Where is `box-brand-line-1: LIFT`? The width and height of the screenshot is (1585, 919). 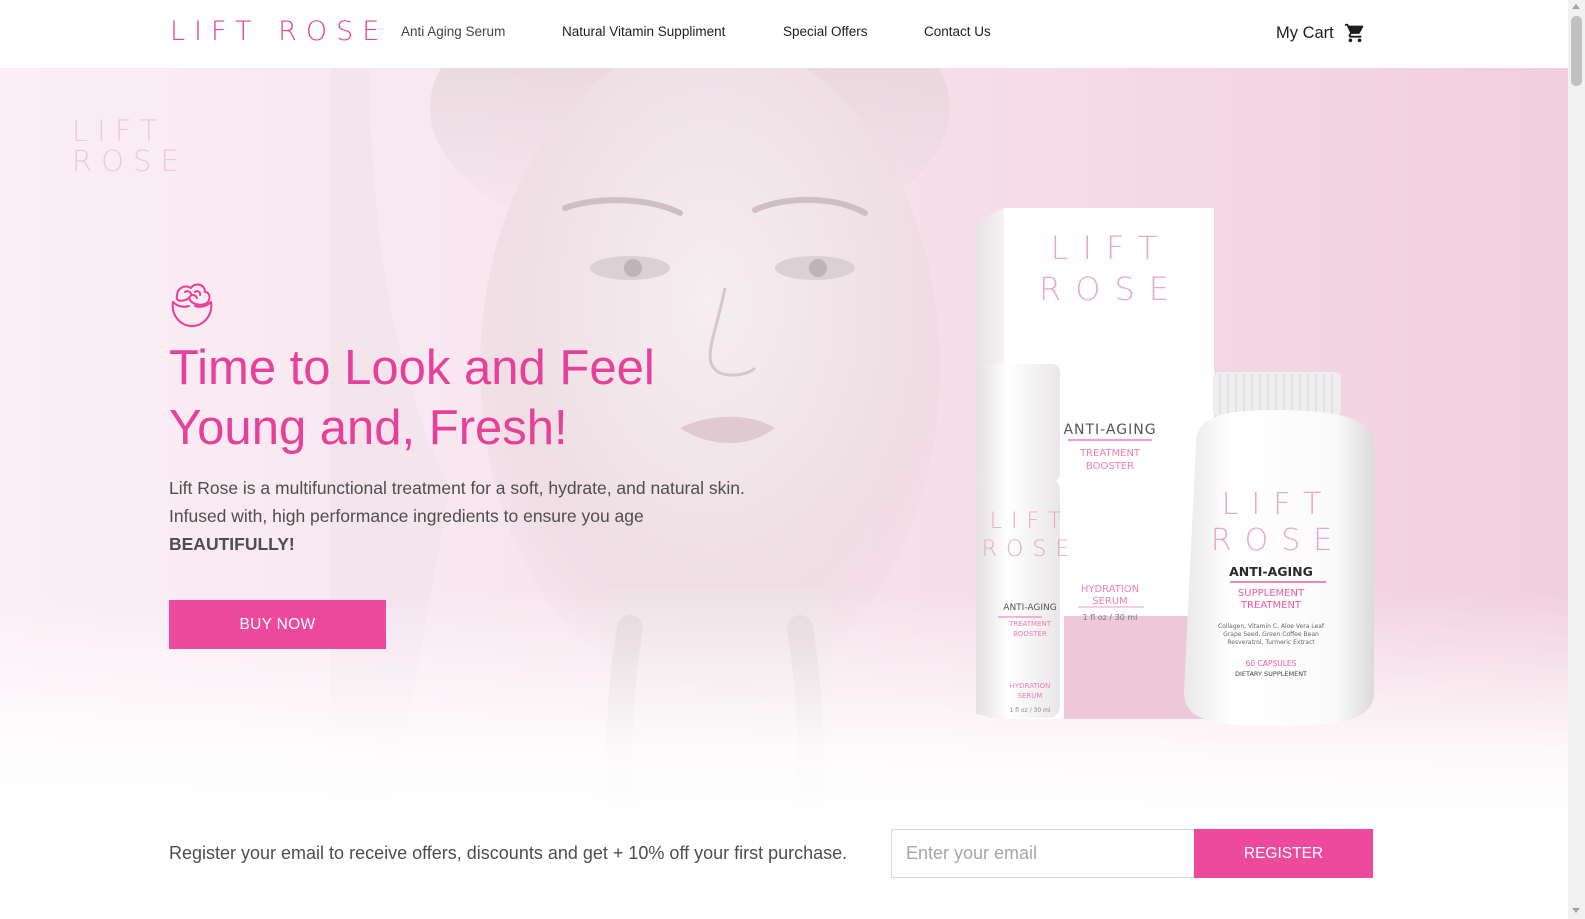 box-brand-line-1: LIFT is located at coordinates (1111, 248).